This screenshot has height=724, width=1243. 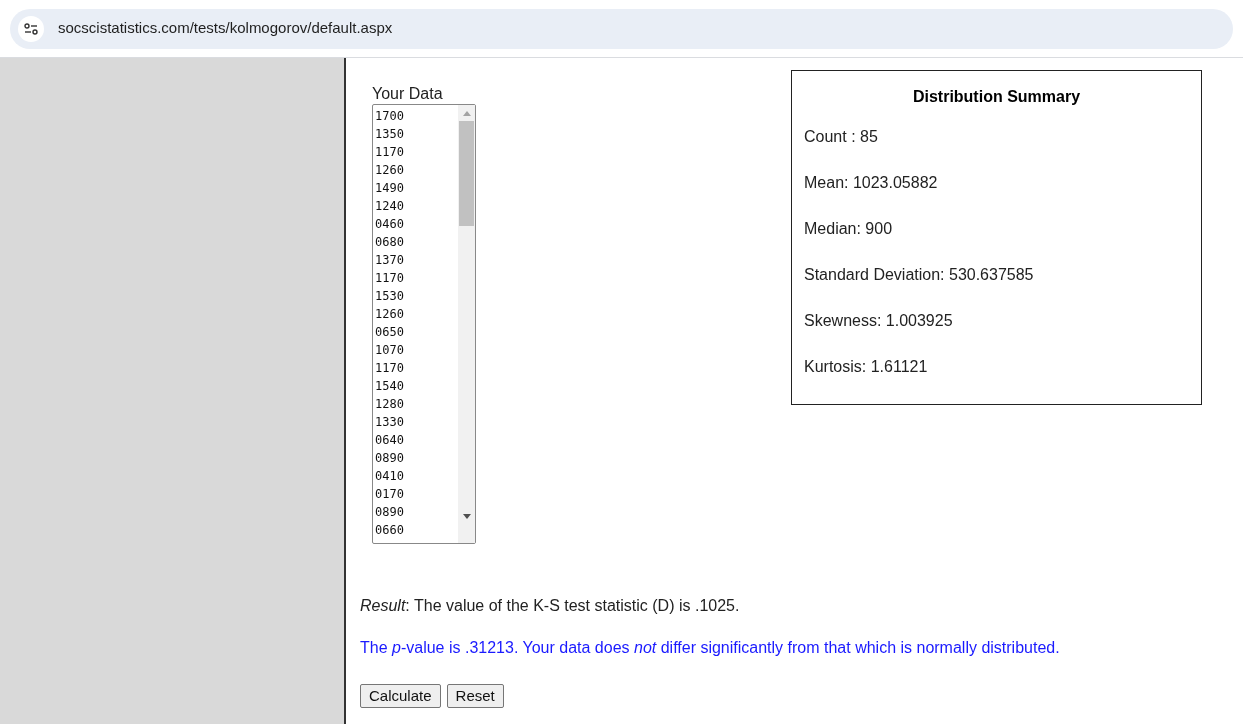 What do you see at coordinates (710, 648) in the screenshot?
I see `conclusion-text: The p-value is .31213. Your data does not differ significantly from that which is normally distributed.` at bounding box center [710, 648].